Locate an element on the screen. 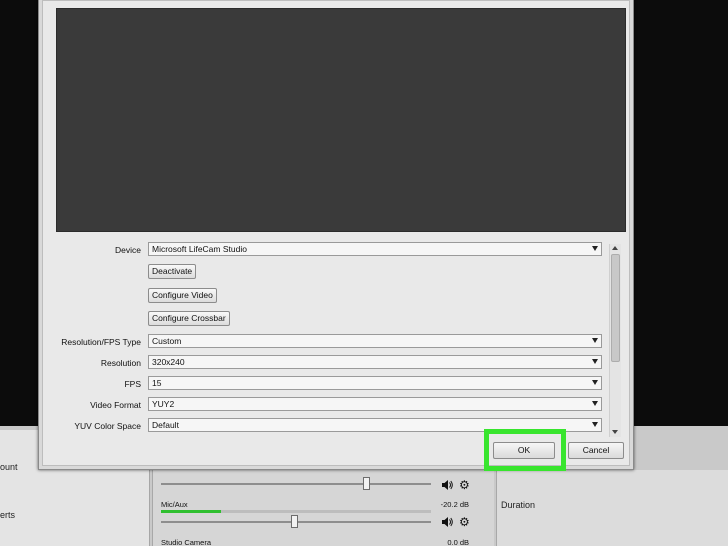 This screenshot has width=728, height=546. resolution-label: Resolution is located at coordinates (120, 363).